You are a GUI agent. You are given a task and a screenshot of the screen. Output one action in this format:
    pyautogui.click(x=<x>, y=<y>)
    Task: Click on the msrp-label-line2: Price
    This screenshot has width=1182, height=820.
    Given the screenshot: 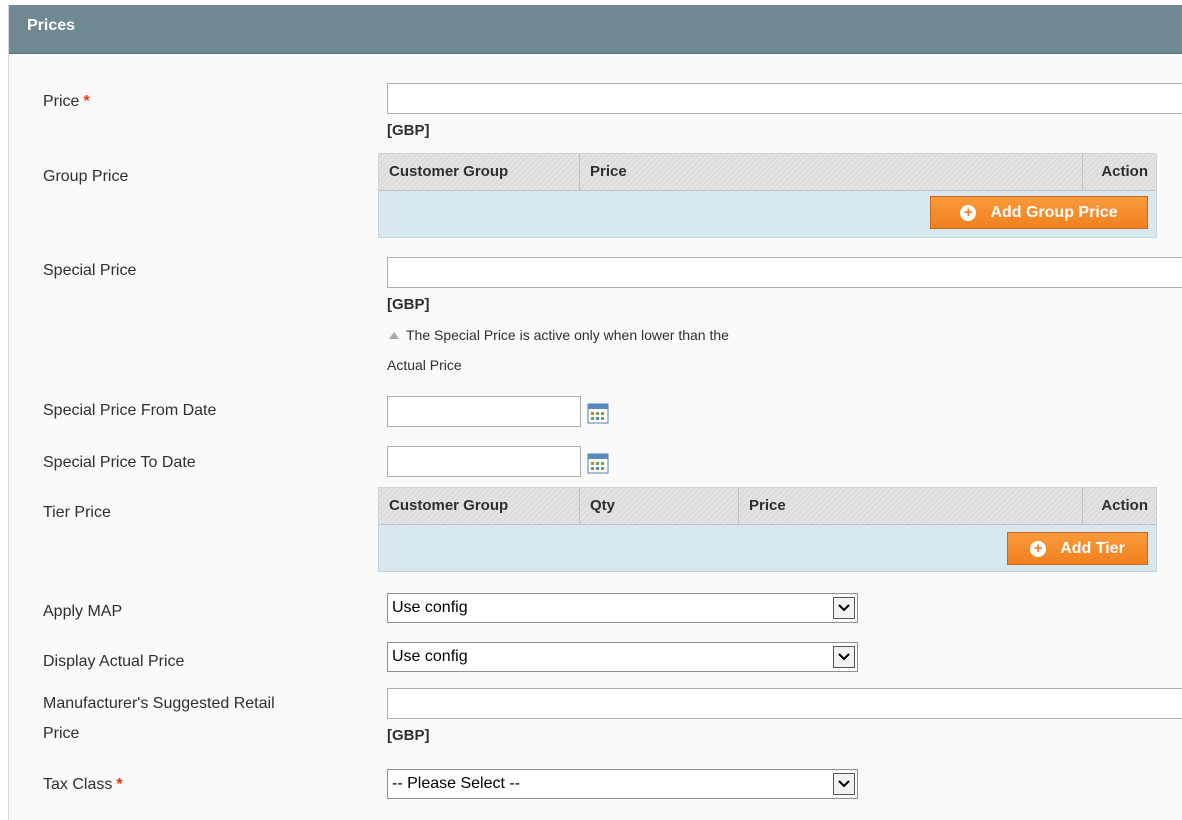 What is the action you would take?
    pyautogui.click(x=61, y=733)
    